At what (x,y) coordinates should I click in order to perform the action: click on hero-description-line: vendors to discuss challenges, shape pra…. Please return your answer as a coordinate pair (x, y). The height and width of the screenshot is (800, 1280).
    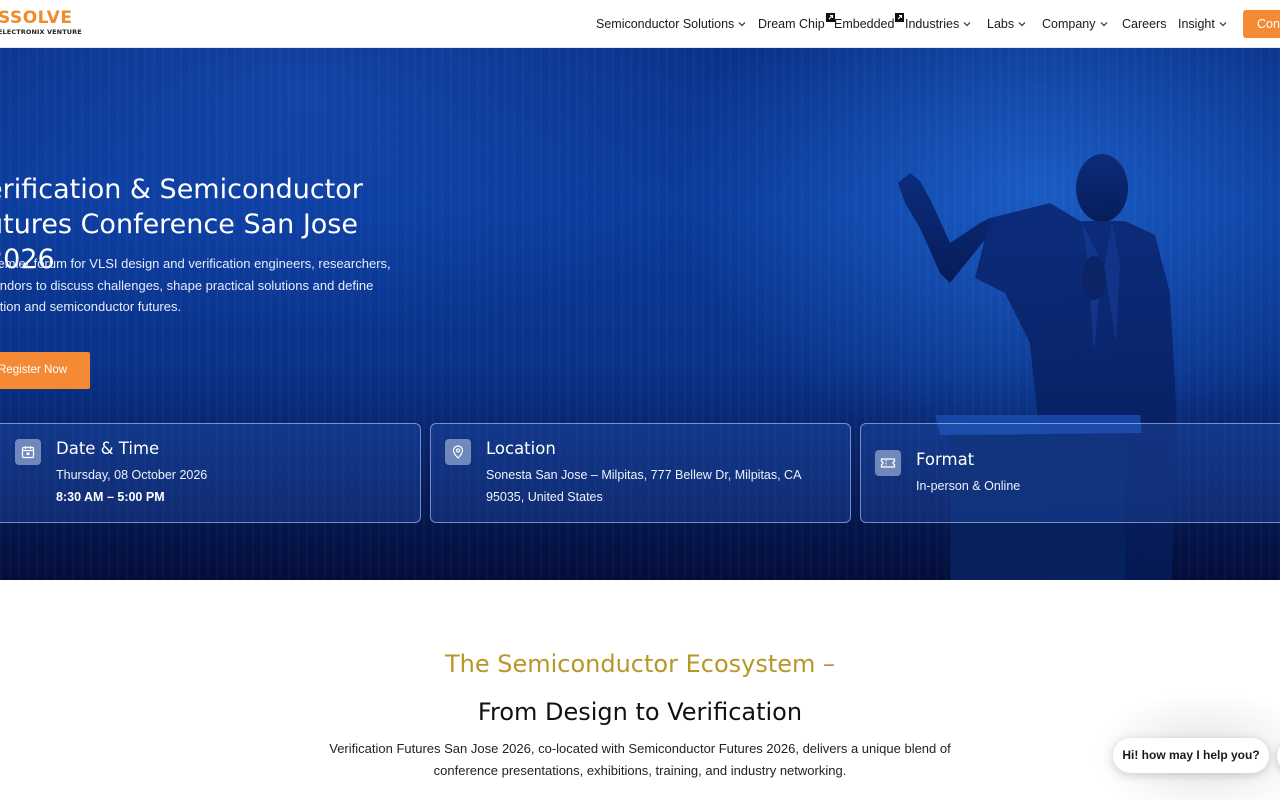
    Looking at the image, I should click on (187, 285).